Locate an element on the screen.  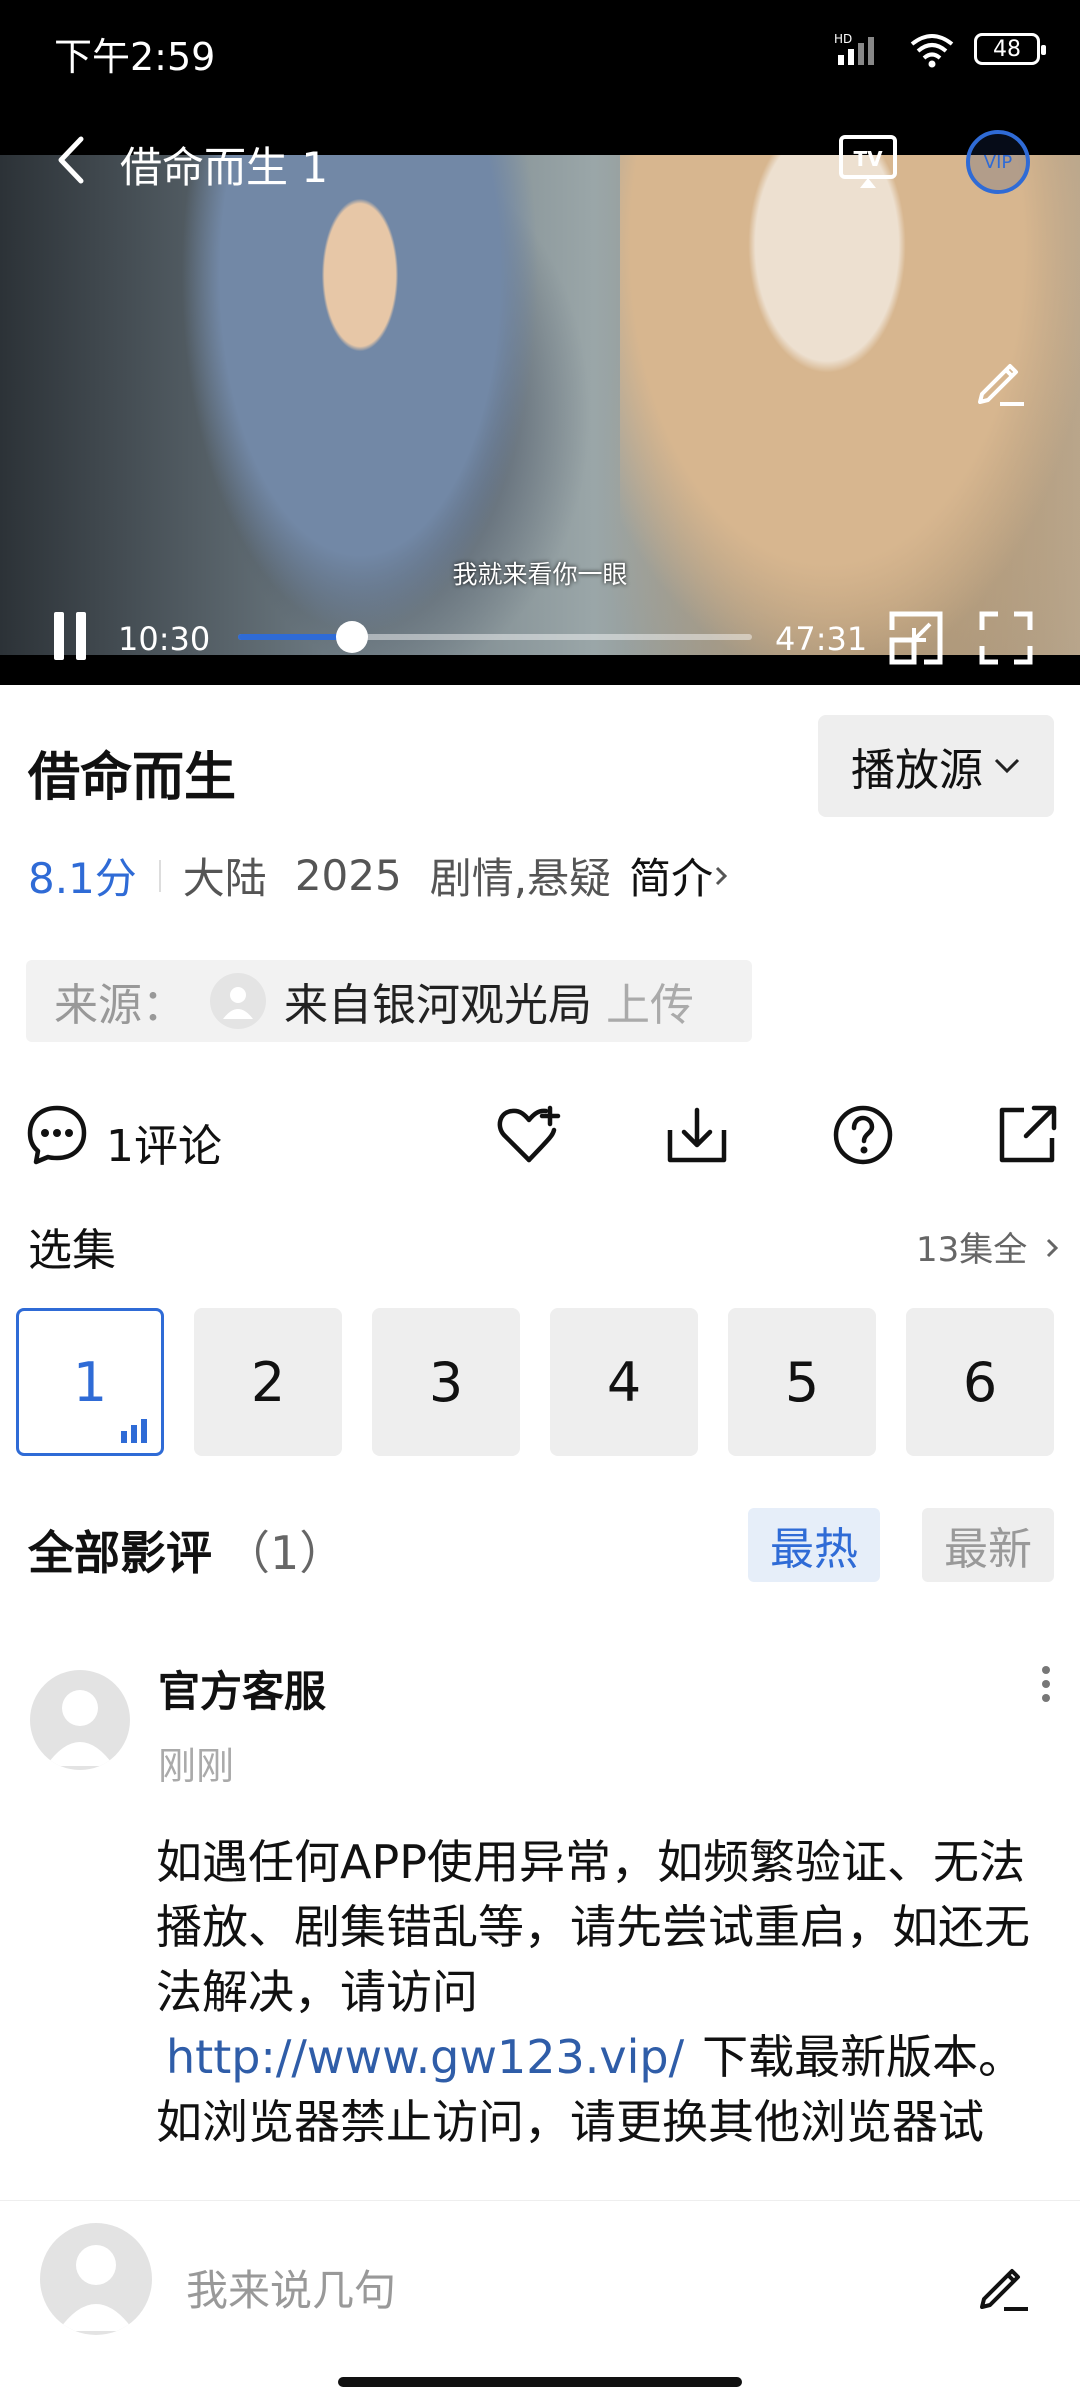
back-button is located at coordinates (70, 160).